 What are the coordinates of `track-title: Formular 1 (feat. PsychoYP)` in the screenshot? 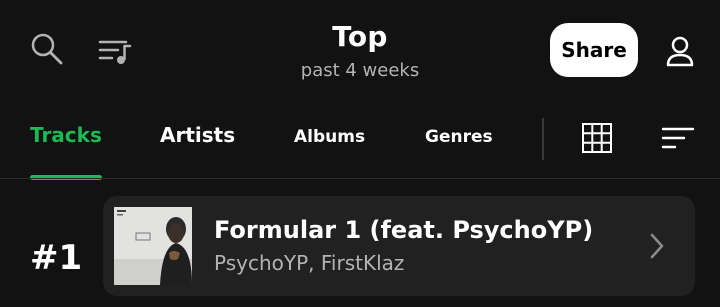 It's located at (404, 230).